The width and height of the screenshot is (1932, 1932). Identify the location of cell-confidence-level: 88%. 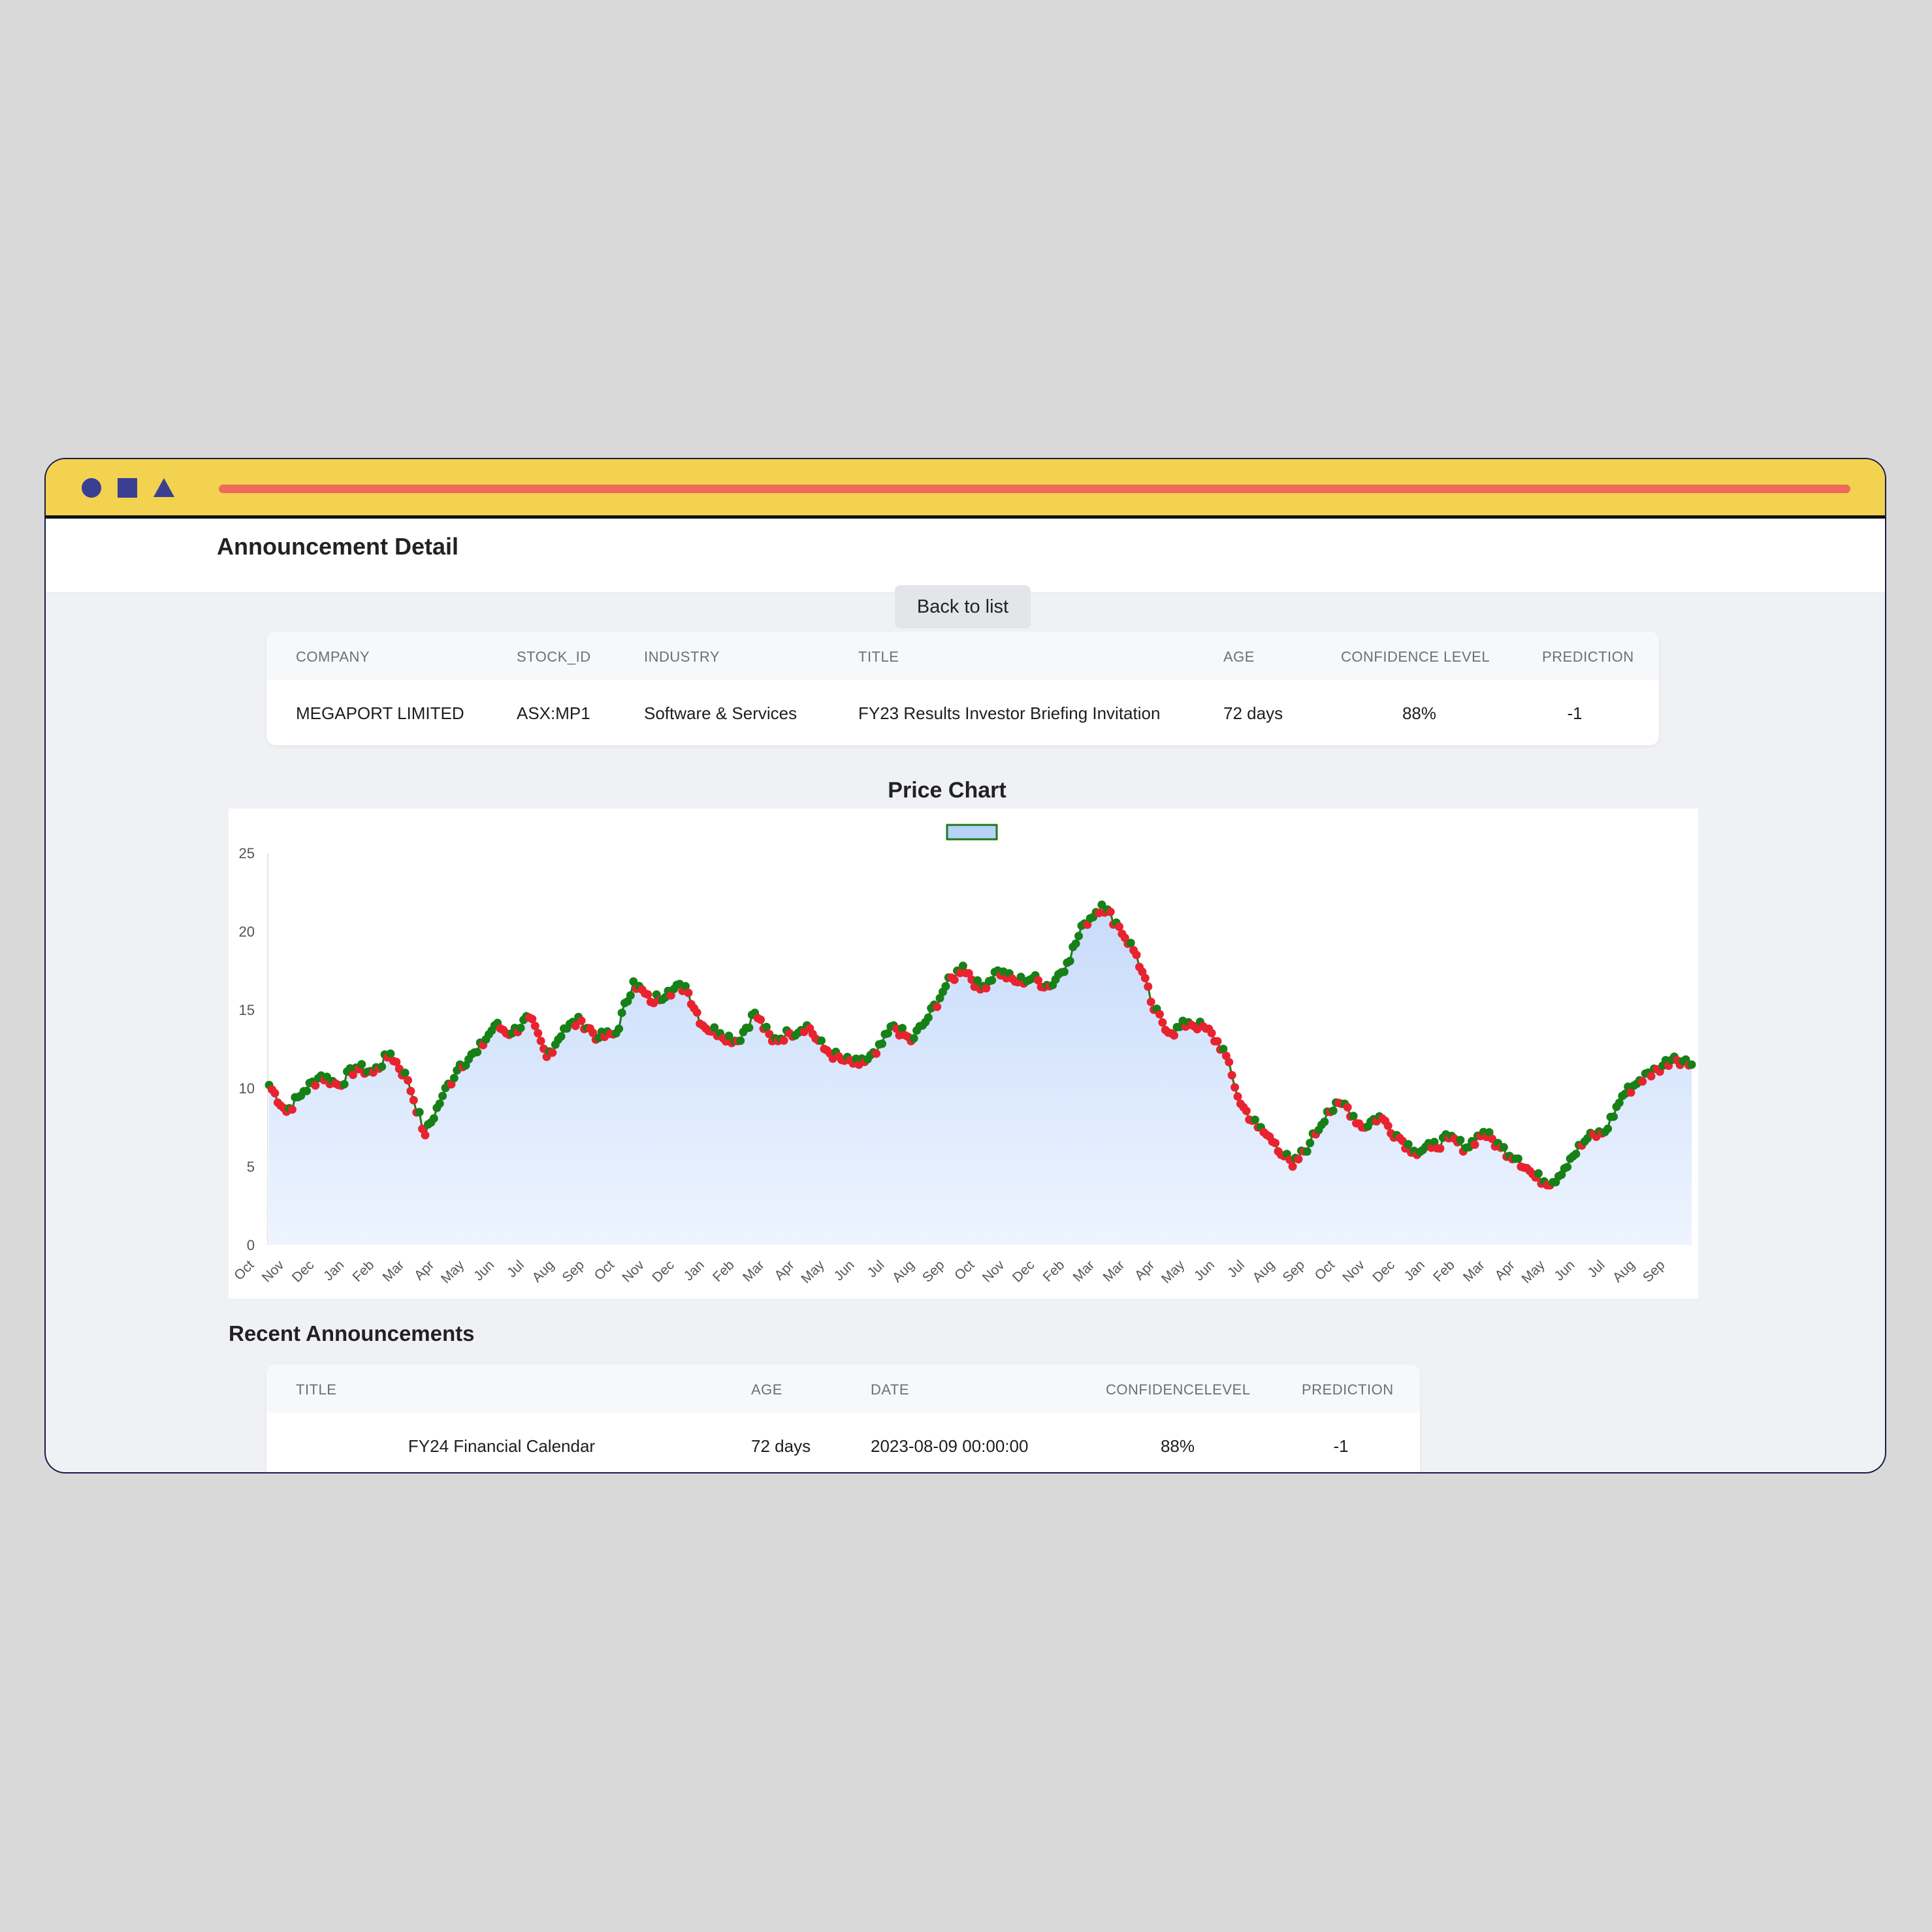
(1419, 713).